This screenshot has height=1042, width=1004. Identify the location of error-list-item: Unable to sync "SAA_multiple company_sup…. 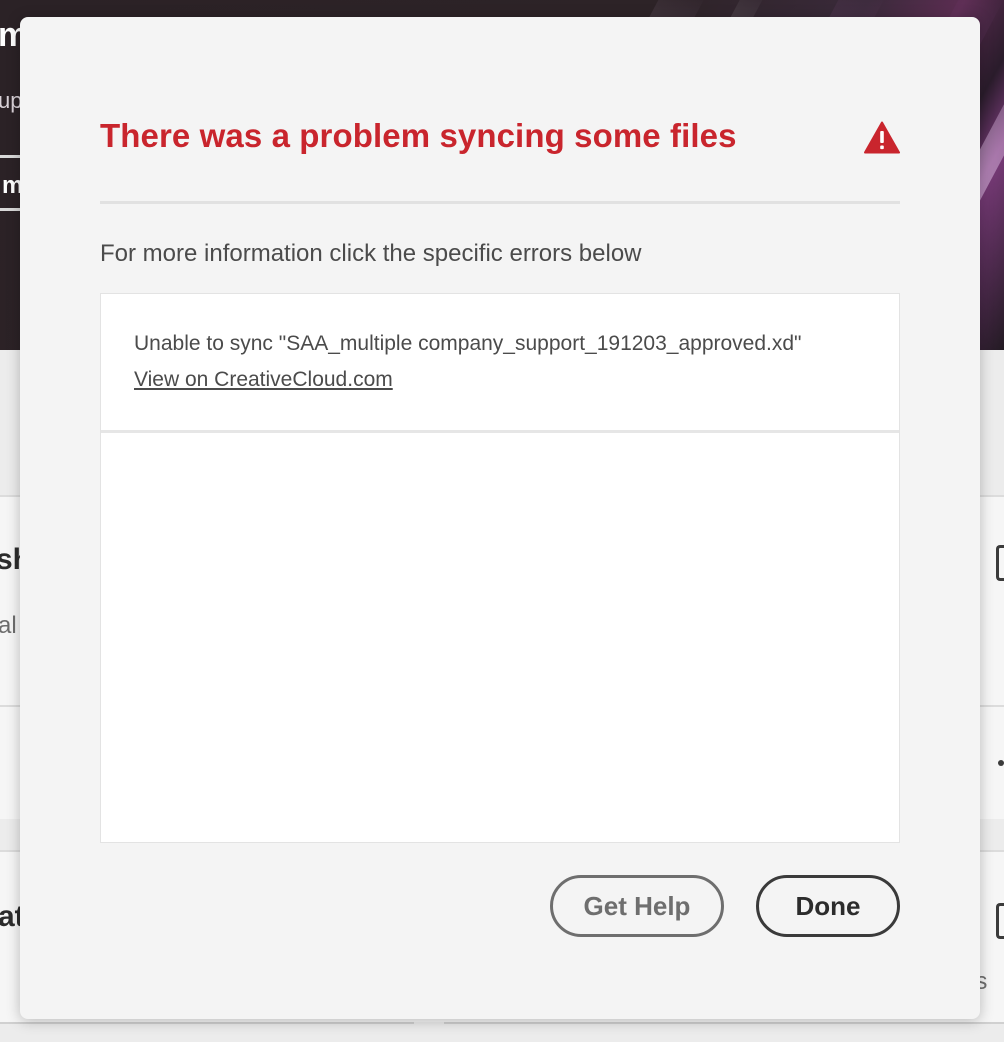
(500, 363).